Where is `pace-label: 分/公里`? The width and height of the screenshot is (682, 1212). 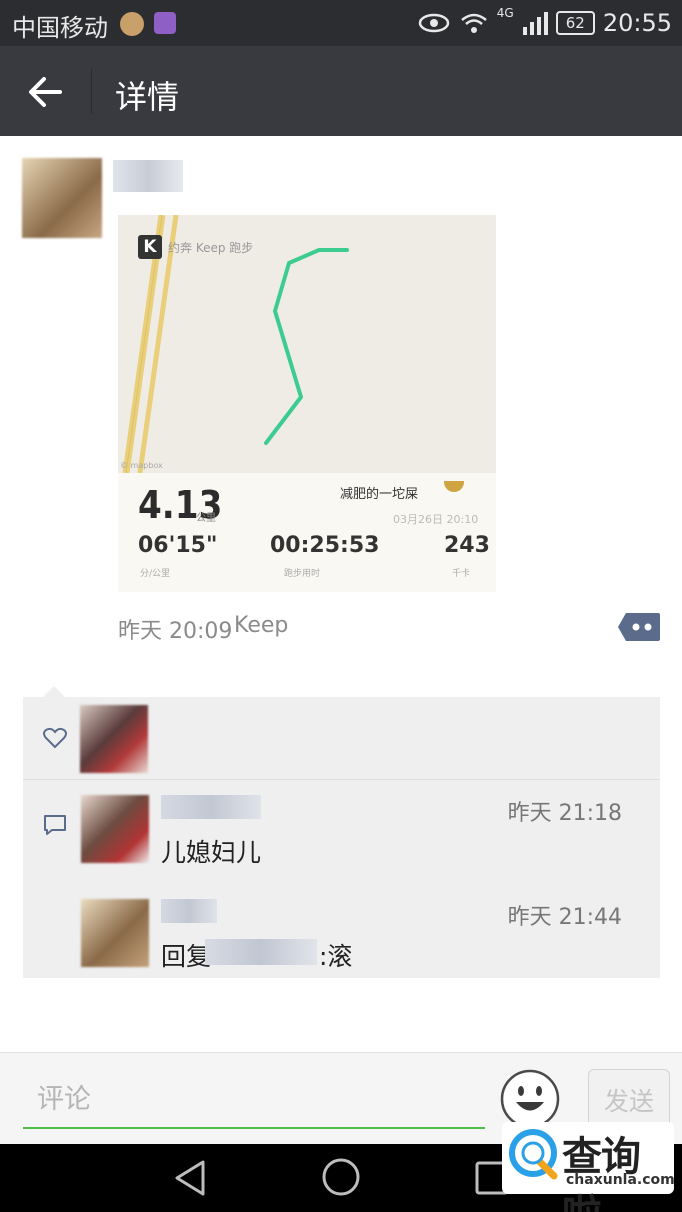 pace-label: 分/公里 is located at coordinates (155, 574).